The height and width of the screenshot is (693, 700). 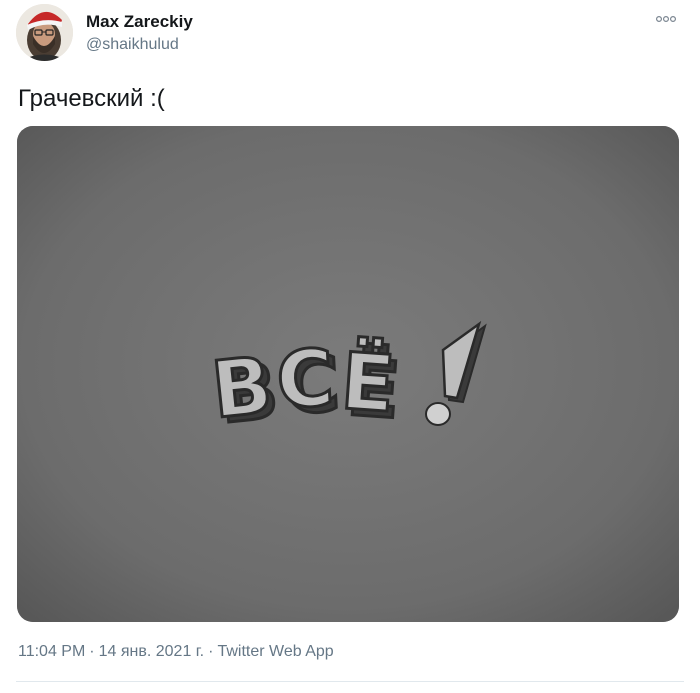 I want to click on more-icon, so click(x=666, y=18).